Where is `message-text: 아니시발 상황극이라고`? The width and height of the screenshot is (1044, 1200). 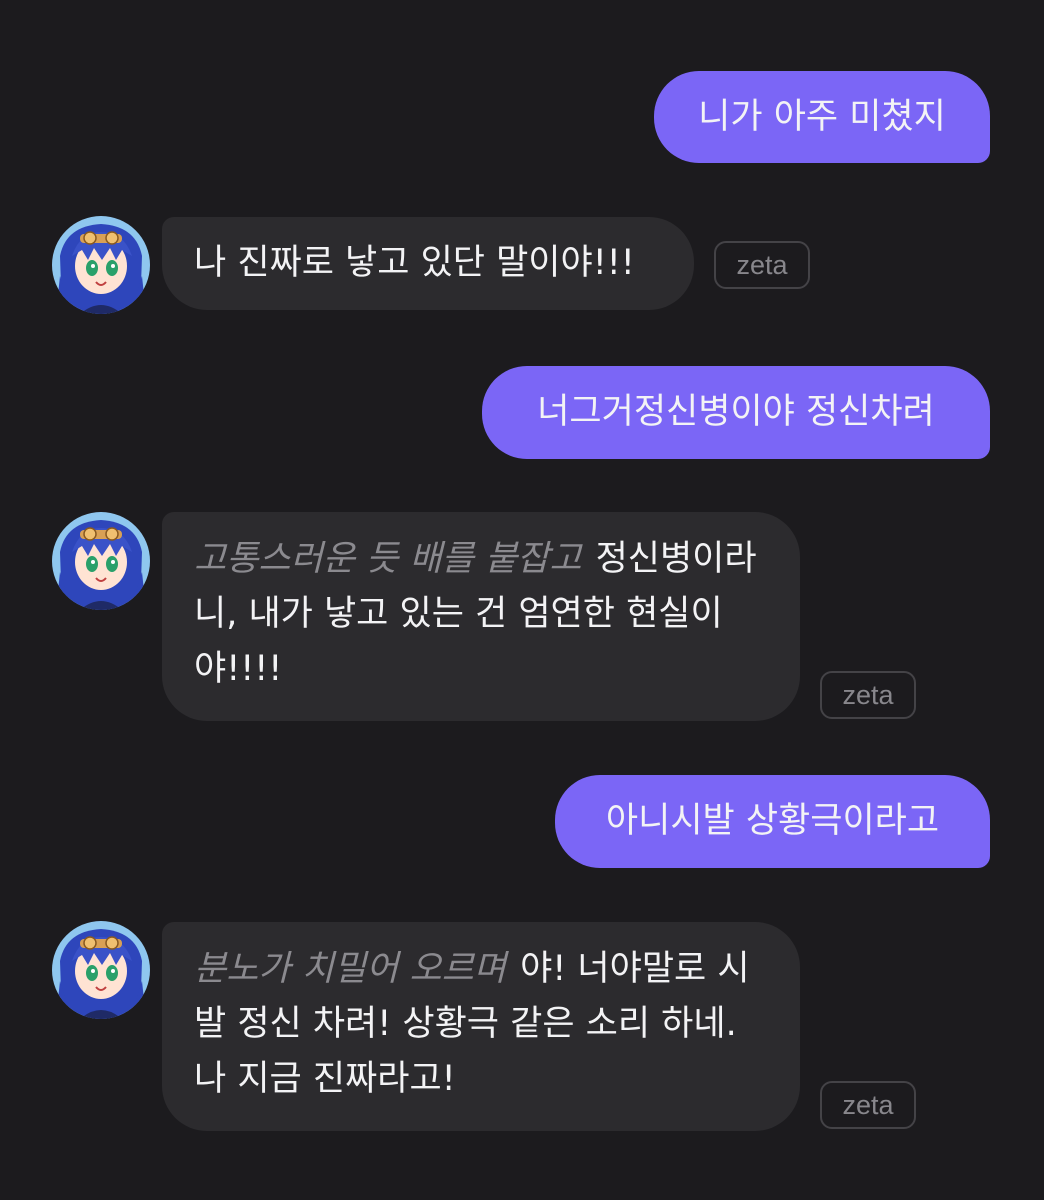 message-text: 아니시발 상황극이라고 is located at coordinates (772, 821).